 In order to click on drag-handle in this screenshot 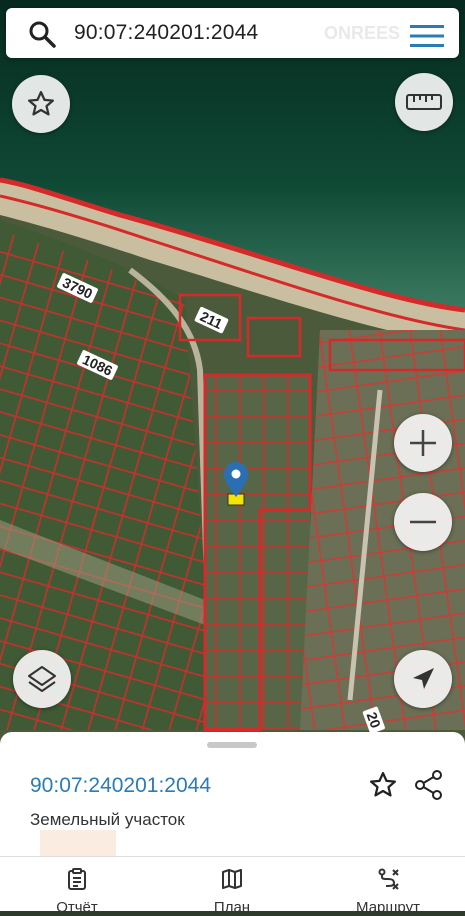, I will do `click(232, 745)`.